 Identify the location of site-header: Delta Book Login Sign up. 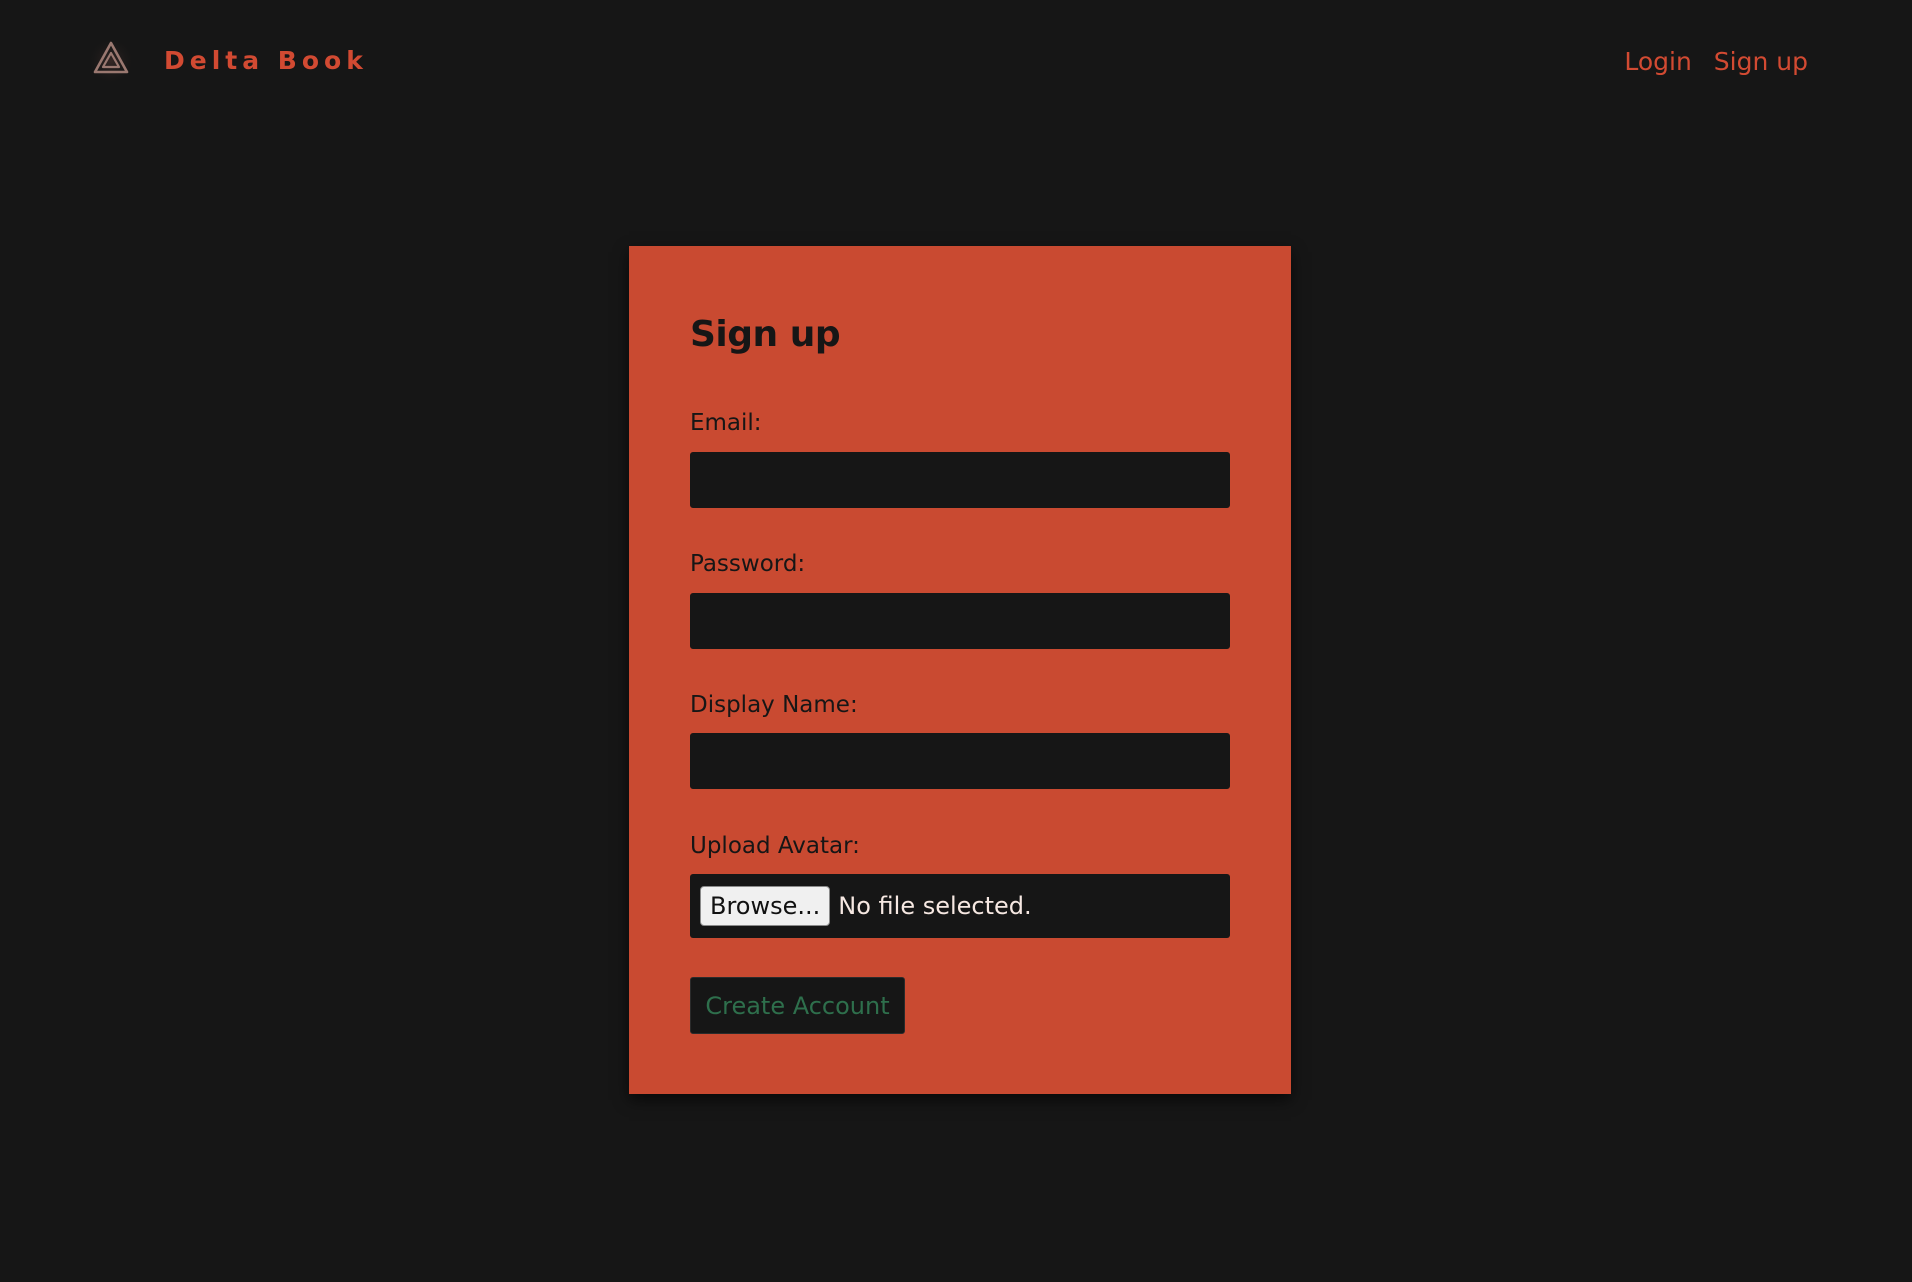
(956, 62).